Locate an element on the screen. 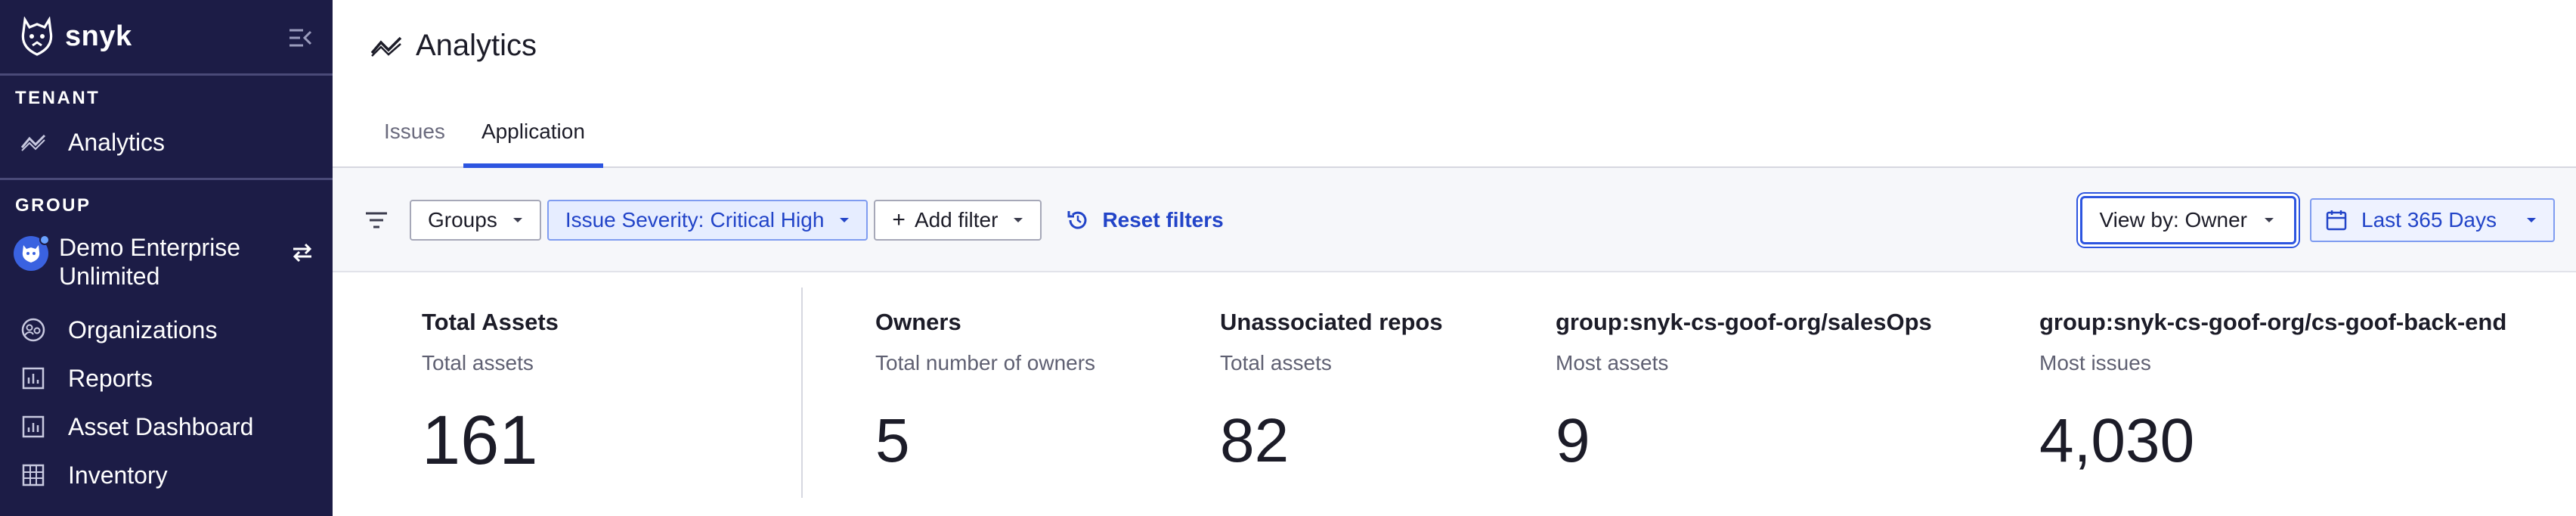 The height and width of the screenshot is (516, 2576). view-by-dropdown: View by: Owner is located at coordinates (2188, 220).